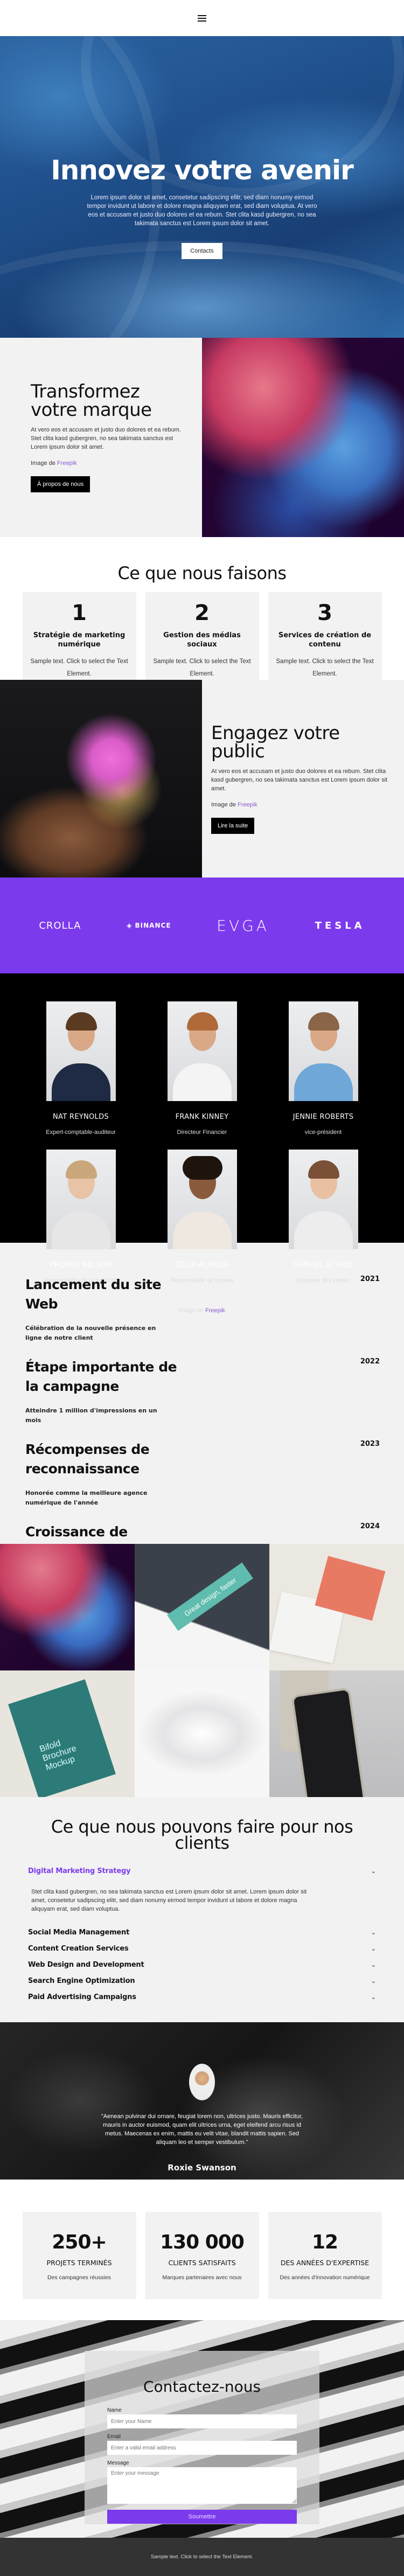 The image size is (404, 2576). I want to click on email-field, so click(202, 2448).